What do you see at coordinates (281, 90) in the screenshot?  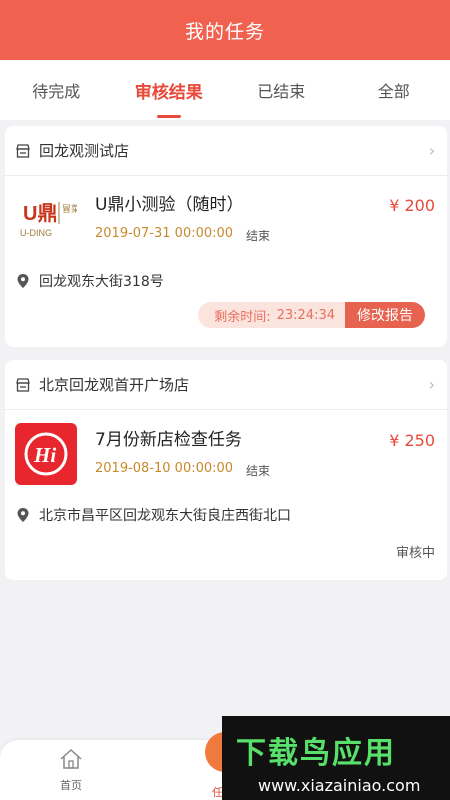 I see `tab-finished: 已结束` at bounding box center [281, 90].